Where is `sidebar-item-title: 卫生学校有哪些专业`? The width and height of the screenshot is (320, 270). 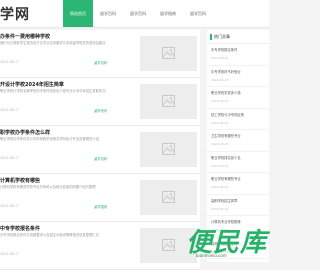
sidebar-item-title: 卫生学校有哪些专业 is located at coordinates (239, 135).